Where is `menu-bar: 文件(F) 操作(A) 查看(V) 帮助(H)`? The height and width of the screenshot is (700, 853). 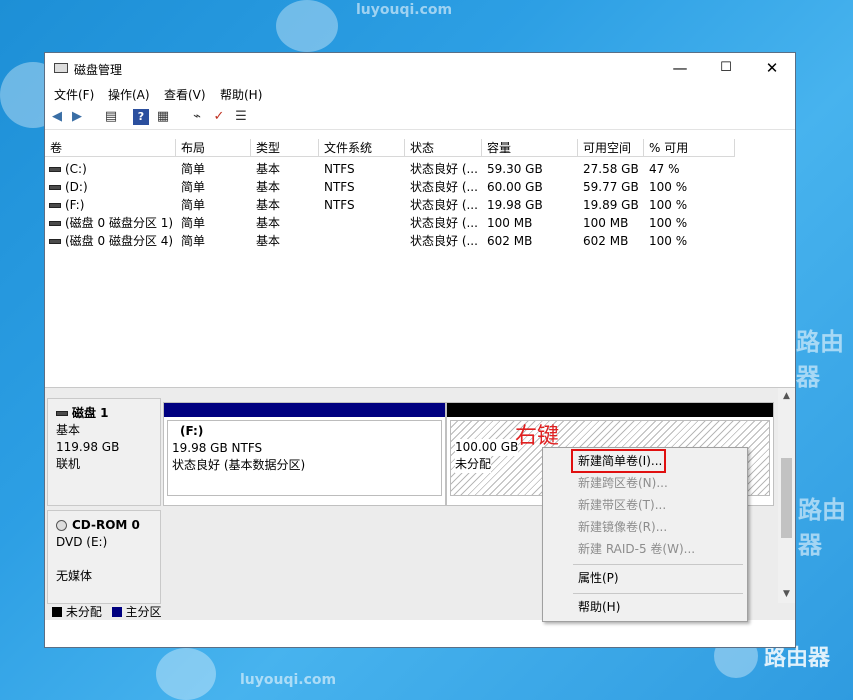 menu-bar: 文件(F) 操作(A) 查看(V) 帮助(H) is located at coordinates (420, 94).